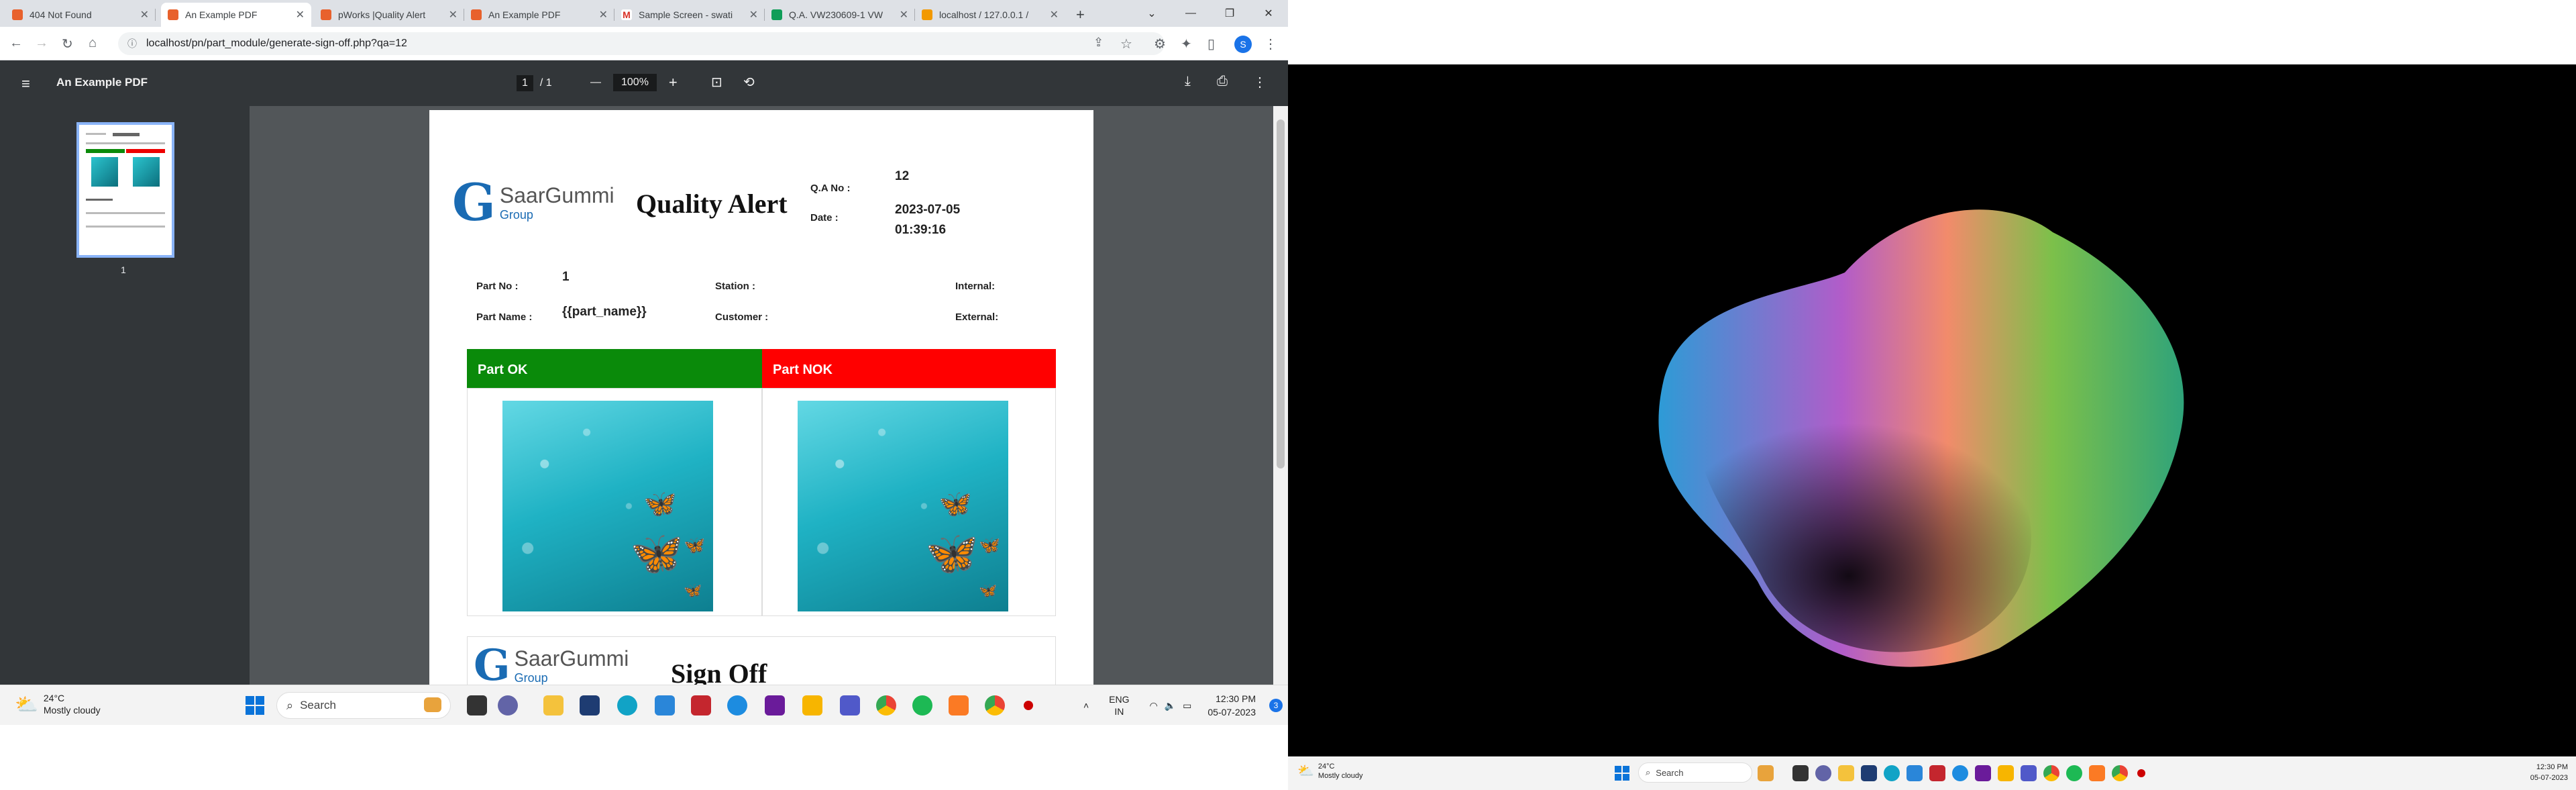  I want to click on scrollbar-thumb, so click(1281, 293).